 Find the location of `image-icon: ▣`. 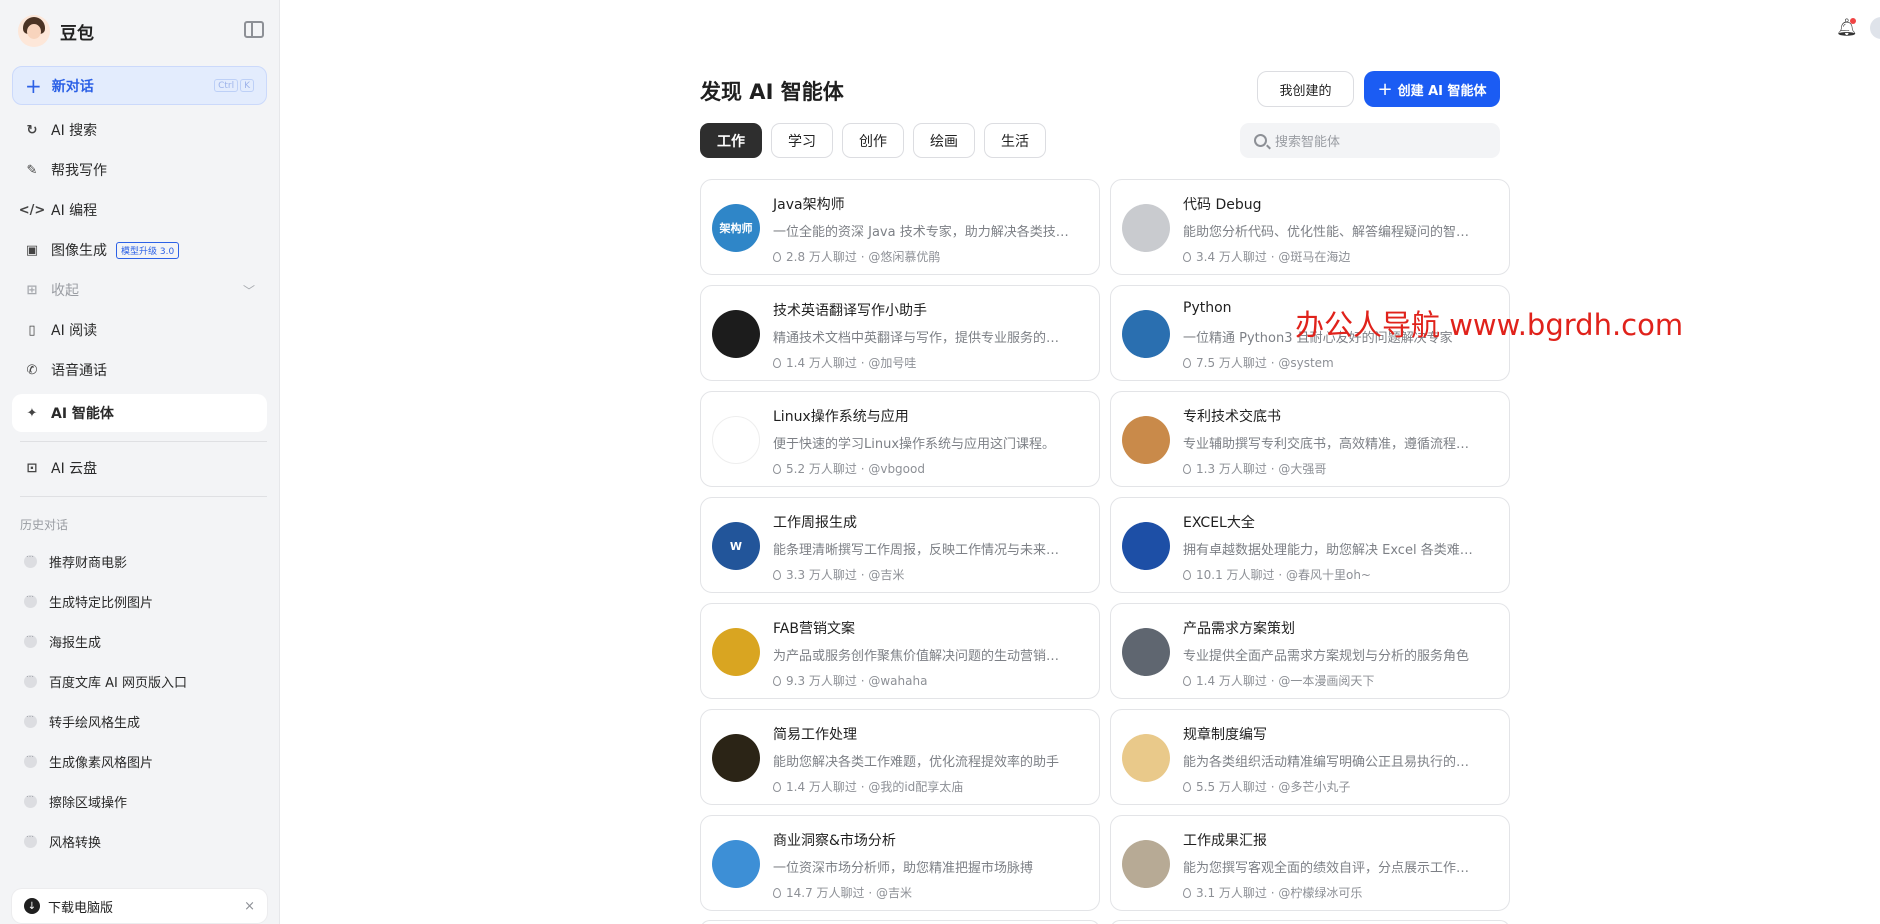

image-icon: ▣ is located at coordinates (32, 250).